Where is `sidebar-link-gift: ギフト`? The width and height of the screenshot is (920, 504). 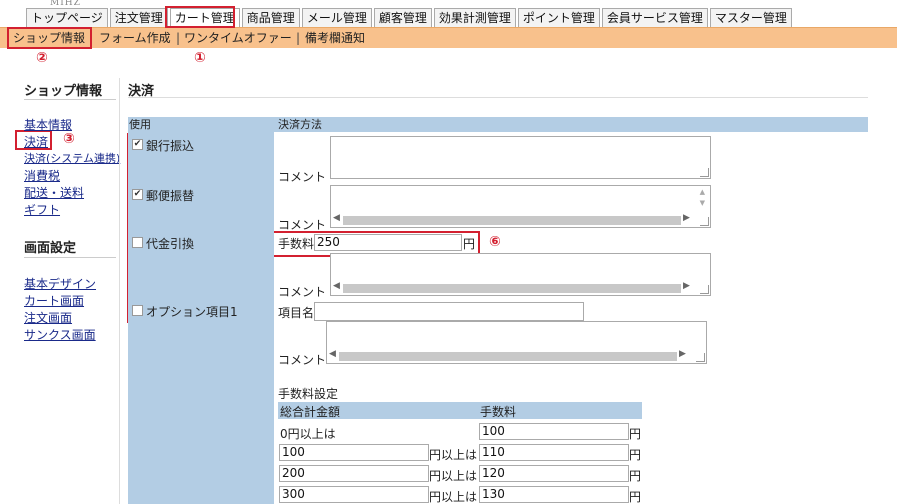
sidebar-link-gift: ギフト is located at coordinates (42, 209).